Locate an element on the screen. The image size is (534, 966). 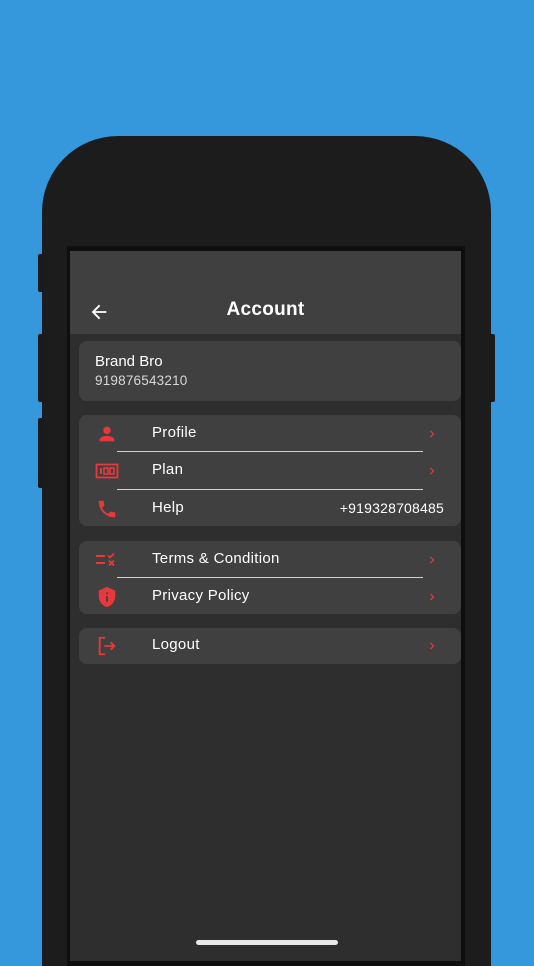
menu-item-label: Terms & Condition is located at coordinates (216, 558).